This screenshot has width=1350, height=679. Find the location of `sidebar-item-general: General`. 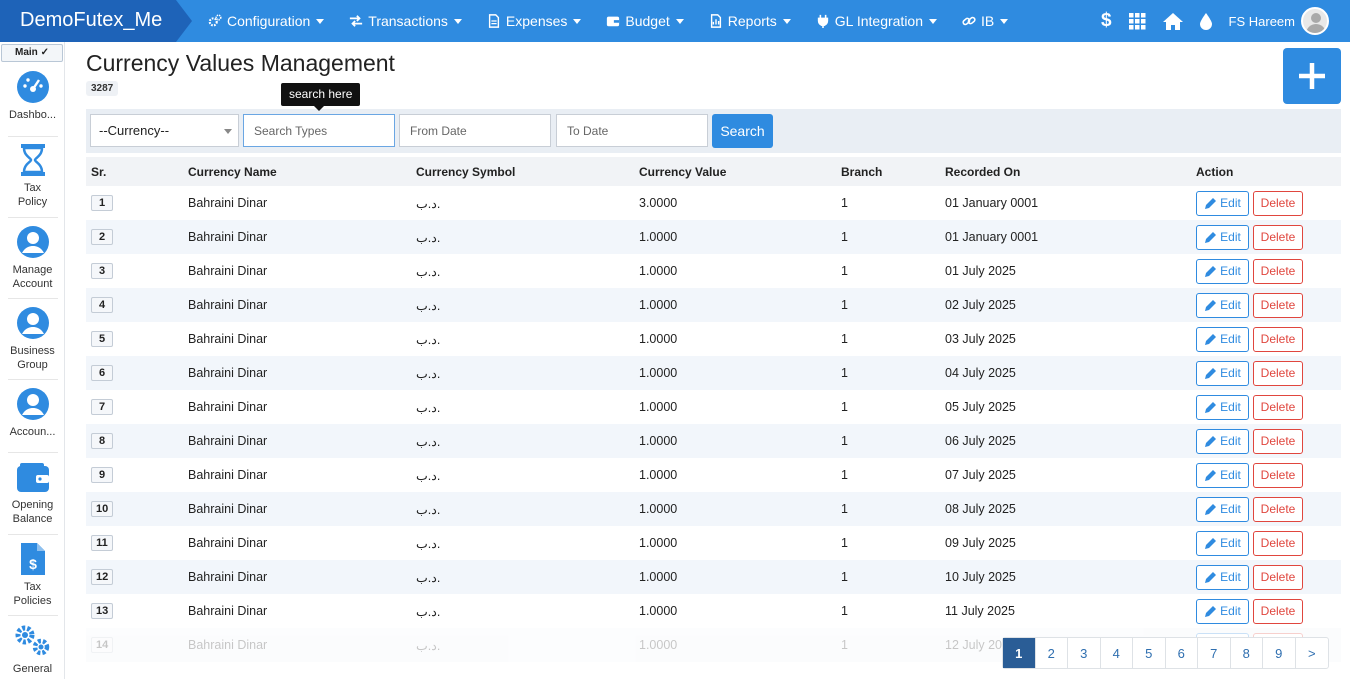

sidebar-item-general: General is located at coordinates (32, 650).